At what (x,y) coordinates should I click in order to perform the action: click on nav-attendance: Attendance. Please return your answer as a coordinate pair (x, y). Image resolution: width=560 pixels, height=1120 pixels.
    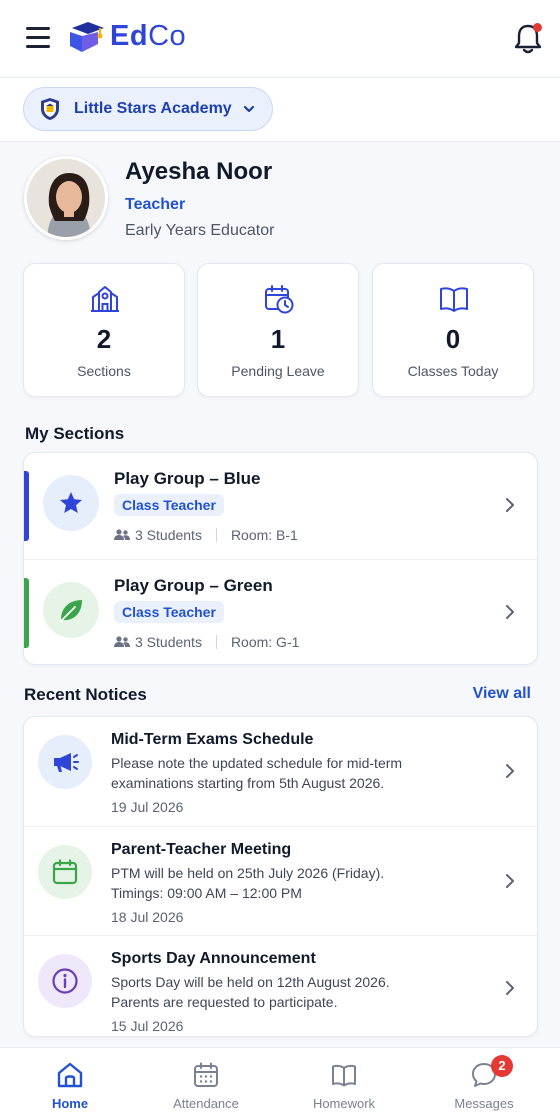
    Looking at the image, I should click on (206, 1084).